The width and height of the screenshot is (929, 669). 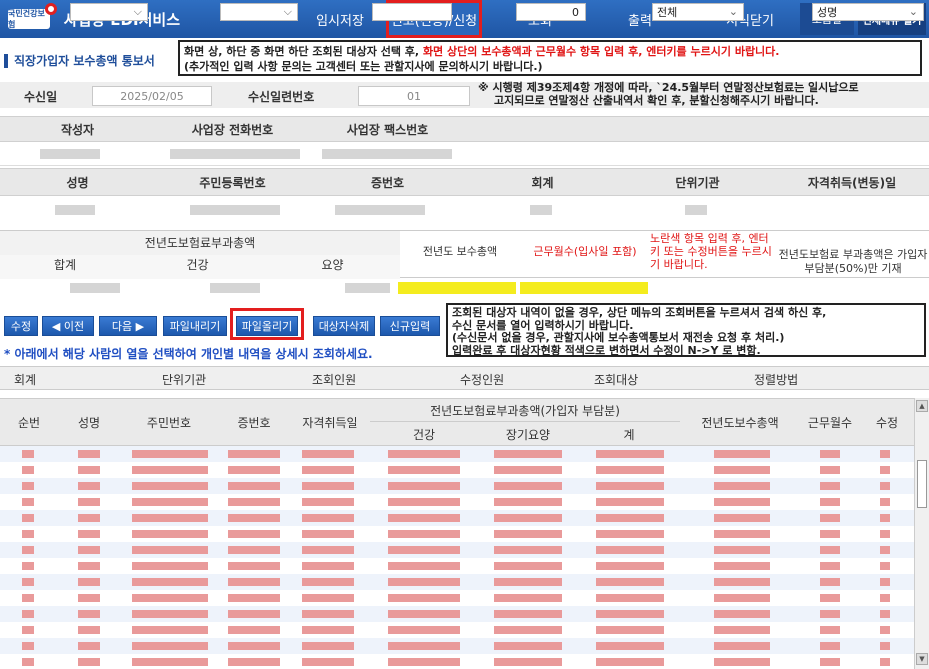 I want to click on receipt-date-label: 수신일, so click(x=41, y=97).